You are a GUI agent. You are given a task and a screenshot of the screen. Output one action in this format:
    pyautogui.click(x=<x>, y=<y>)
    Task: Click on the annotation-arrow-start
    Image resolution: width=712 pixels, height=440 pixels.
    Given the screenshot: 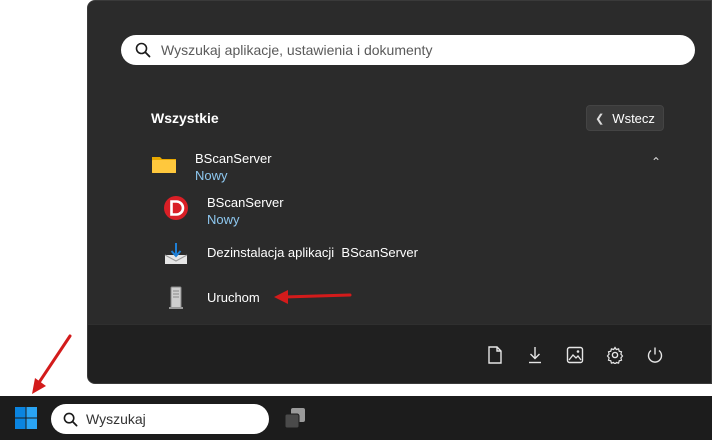 What is the action you would take?
    pyautogui.click(x=52, y=364)
    